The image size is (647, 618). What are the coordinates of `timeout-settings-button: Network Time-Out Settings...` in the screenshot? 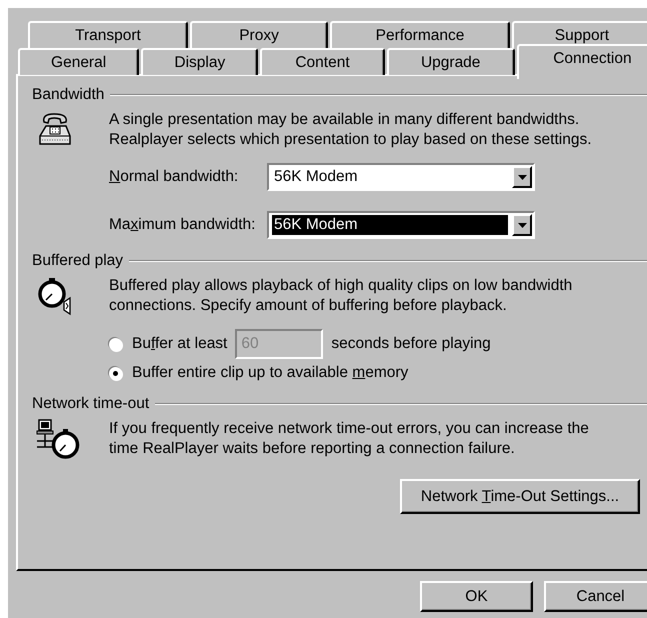 It's located at (520, 496).